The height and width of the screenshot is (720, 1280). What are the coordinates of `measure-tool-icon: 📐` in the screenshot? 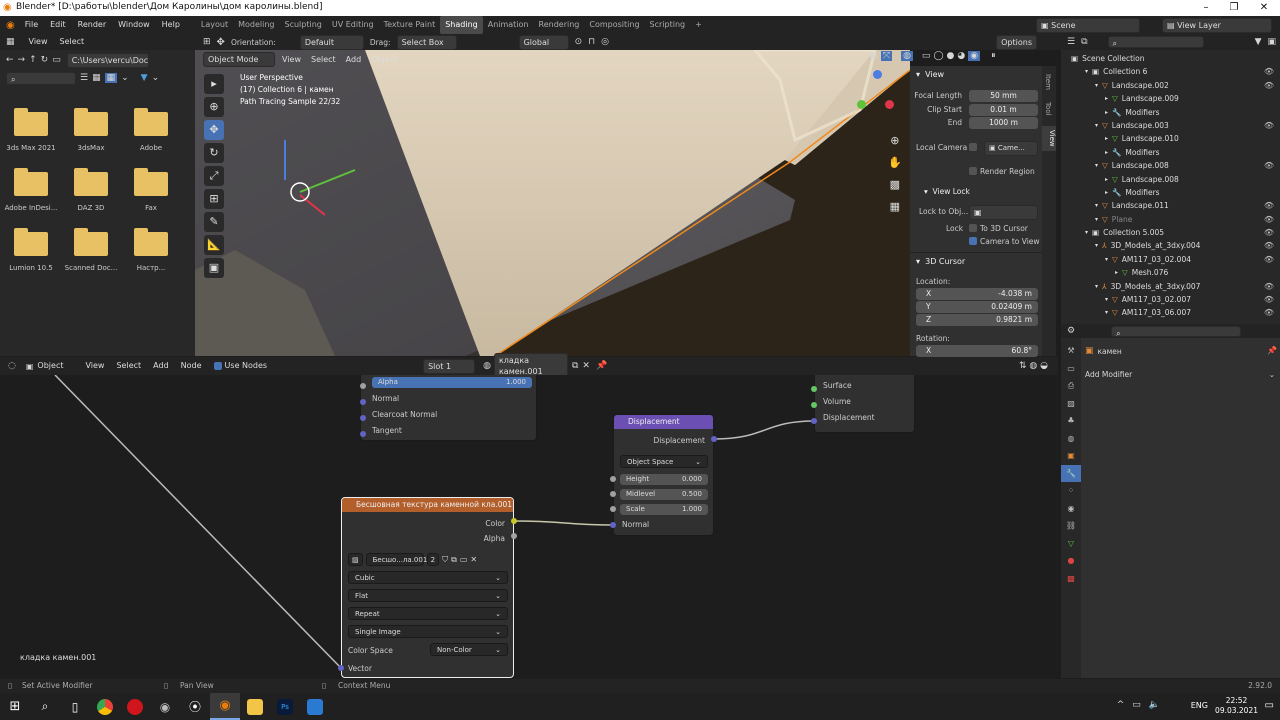 It's located at (214, 245).